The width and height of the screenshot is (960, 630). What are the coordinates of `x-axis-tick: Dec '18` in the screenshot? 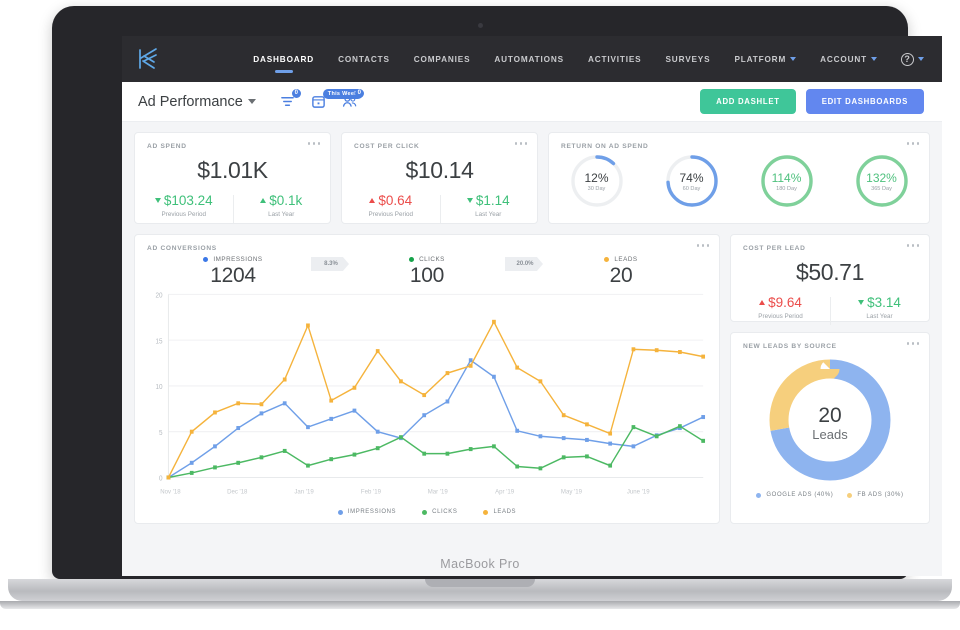 It's located at (237, 491).